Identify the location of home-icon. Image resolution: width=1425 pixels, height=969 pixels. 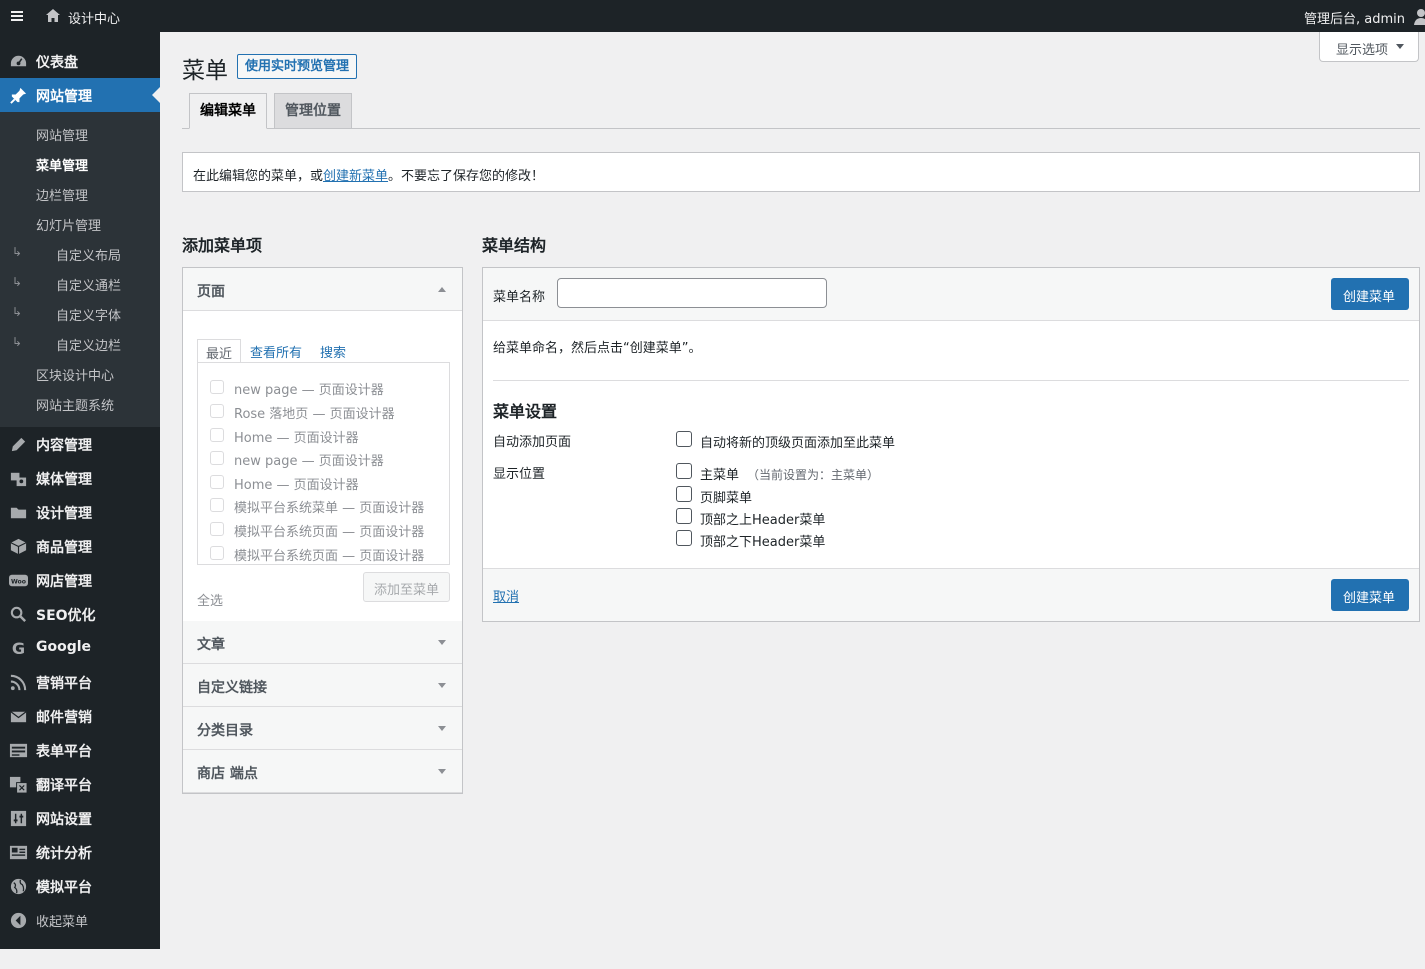
(53, 16).